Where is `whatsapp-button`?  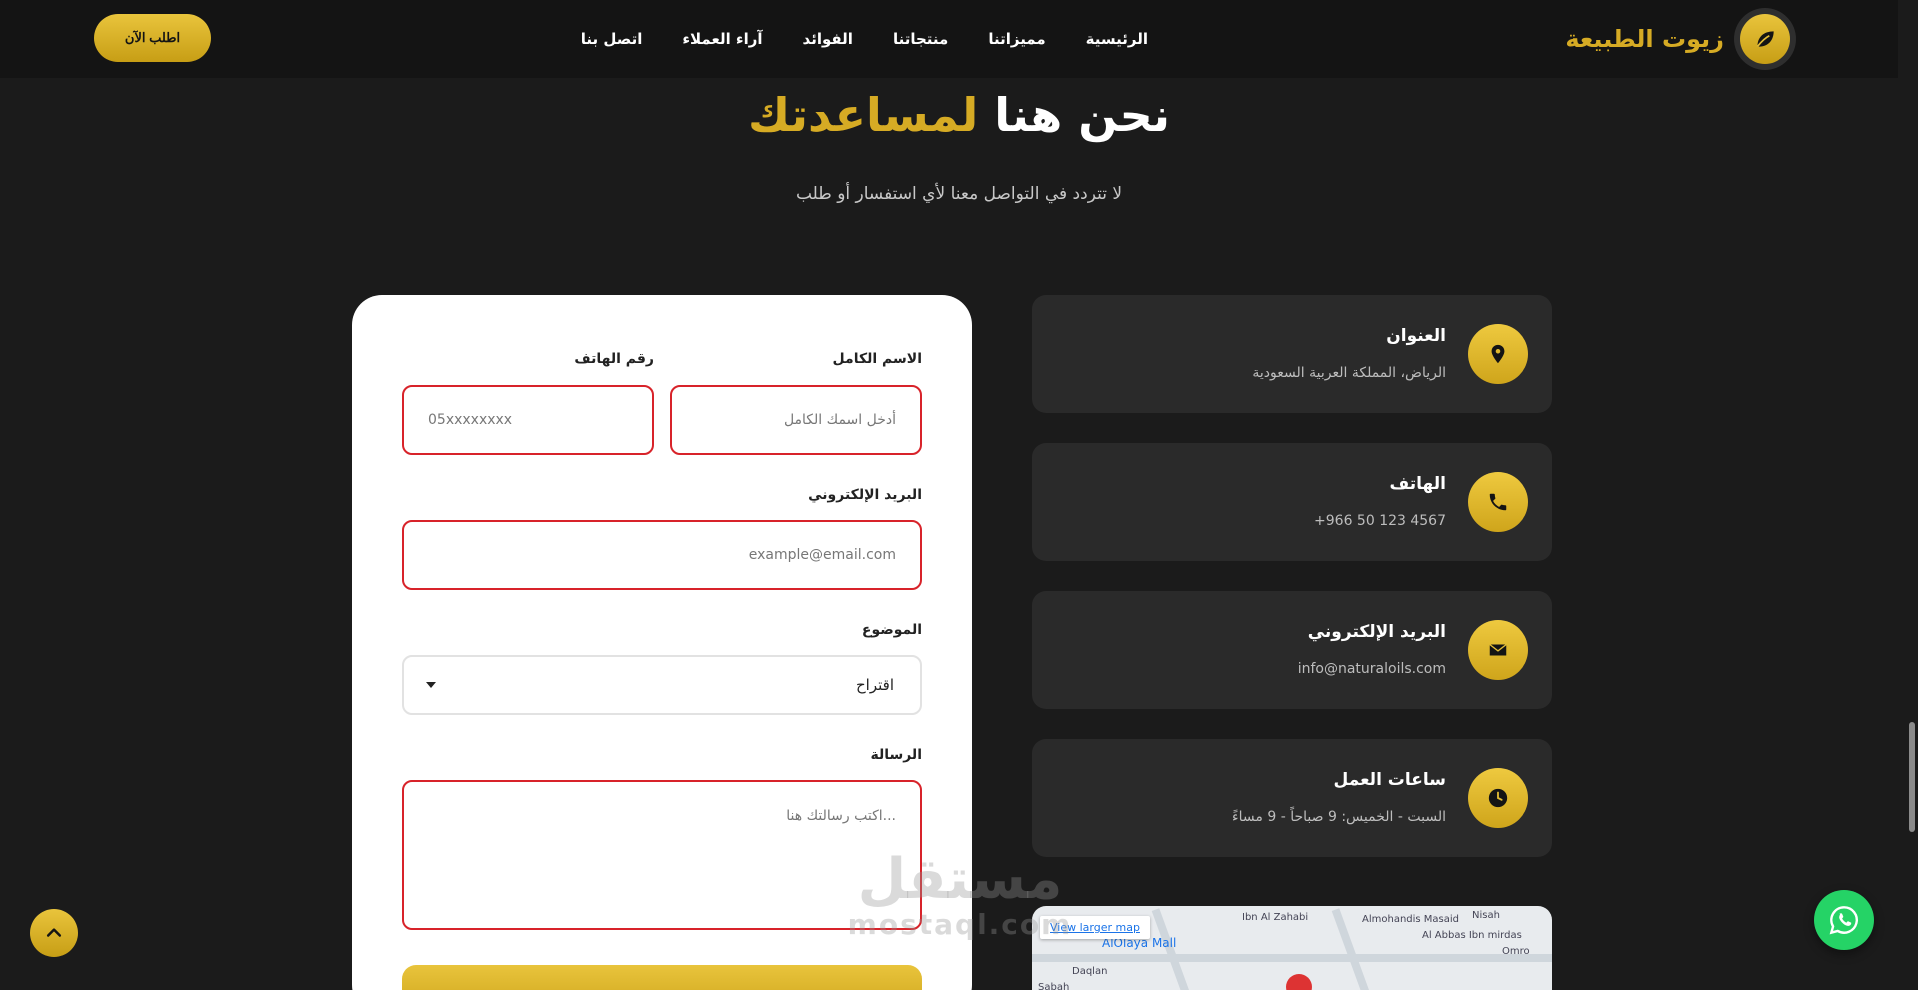 whatsapp-button is located at coordinates (1844, 920).